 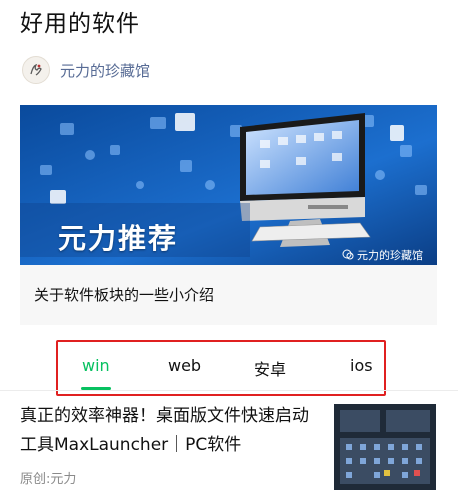 I want to click on banner-watermark-text: 元力的珍藏馆, so click(x=390, y=255).